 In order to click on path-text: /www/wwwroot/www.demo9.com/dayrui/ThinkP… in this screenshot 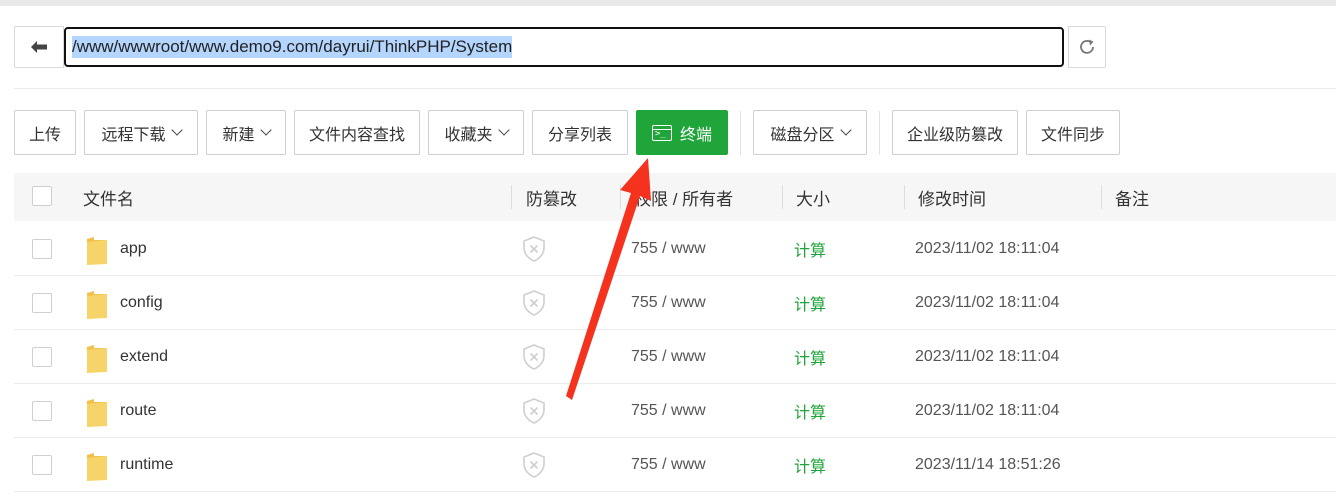, I will do `click(292, 47)`.